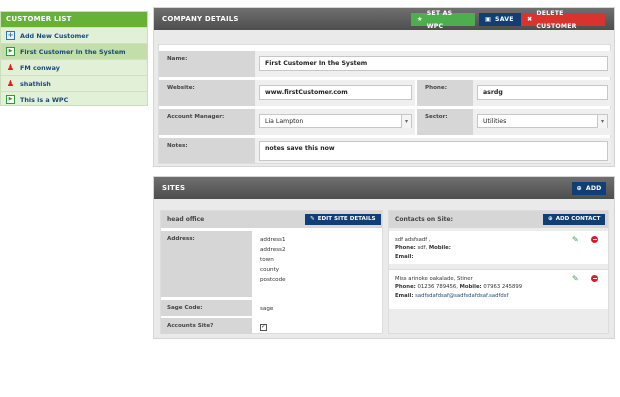 The width and height of the screenshot is (620, 397). What do you see at coordinates (556, 19) in the screenshot?
I see `button-label: DELETE CUSTOMER` at bounding box center [556, 19].